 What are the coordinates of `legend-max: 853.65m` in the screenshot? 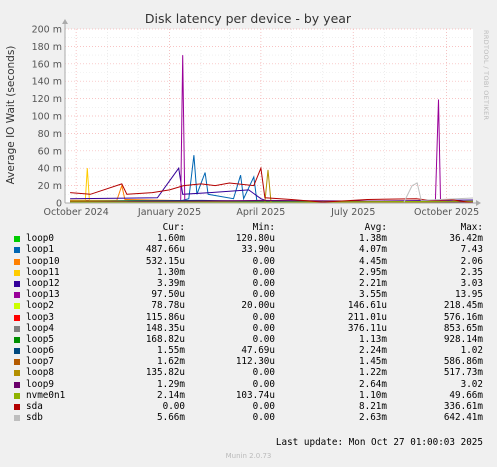 It's located at (463, 328).